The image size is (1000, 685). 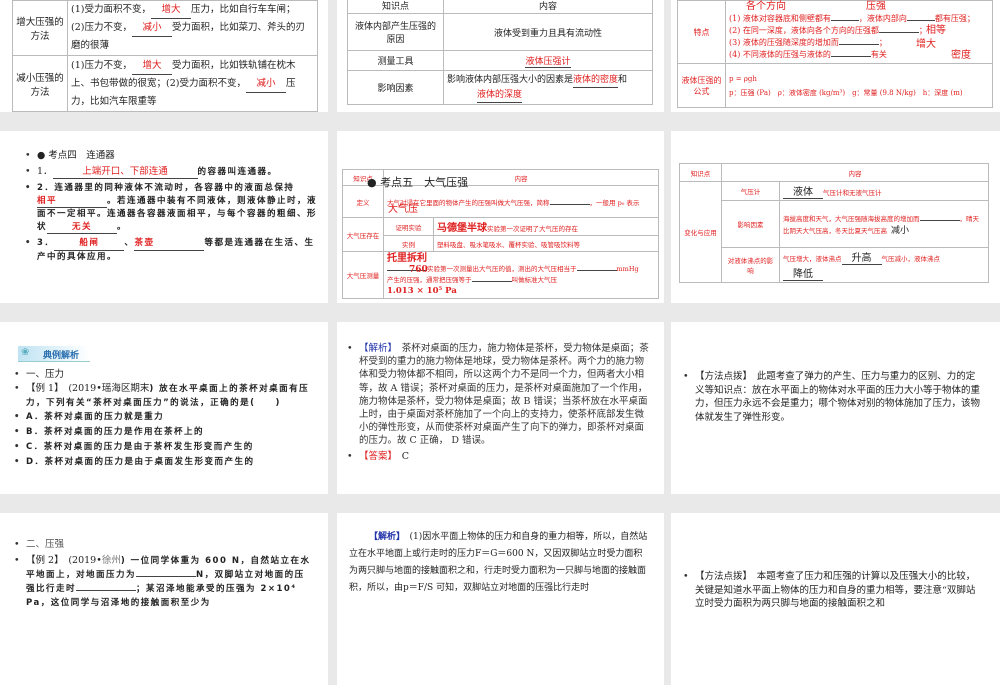 I want to click on row-label: 大气压存在, so click(x=363, y=234).